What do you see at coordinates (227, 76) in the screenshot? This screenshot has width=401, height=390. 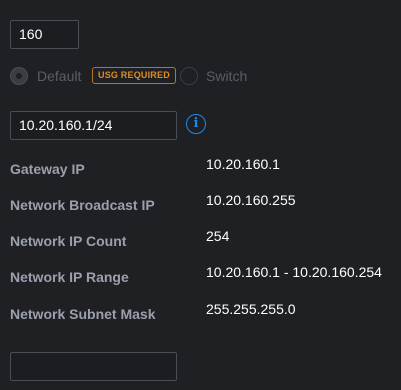 I see `switch-radio-label: Switch` at bounding box center [227, 76].